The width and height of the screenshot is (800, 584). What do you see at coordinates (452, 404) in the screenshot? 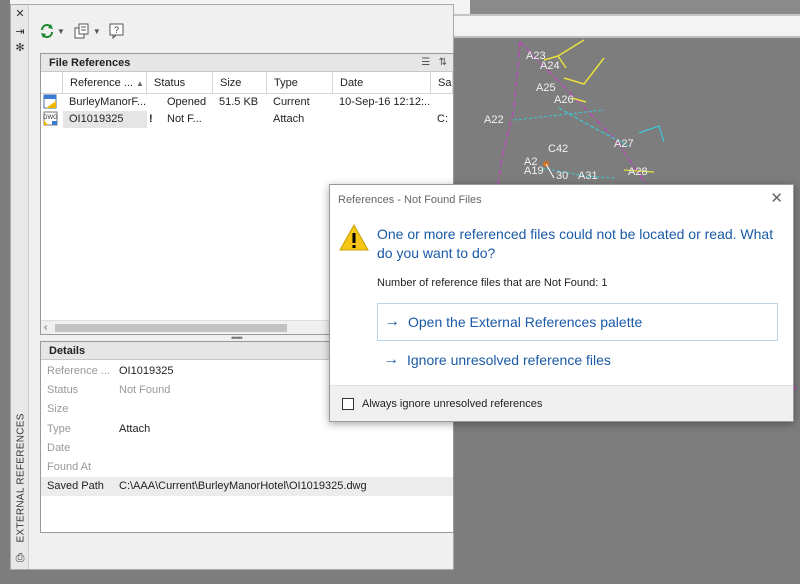
I see `always-ignore-label: Always ignore unresolved references` at bounding box center [452, 404].